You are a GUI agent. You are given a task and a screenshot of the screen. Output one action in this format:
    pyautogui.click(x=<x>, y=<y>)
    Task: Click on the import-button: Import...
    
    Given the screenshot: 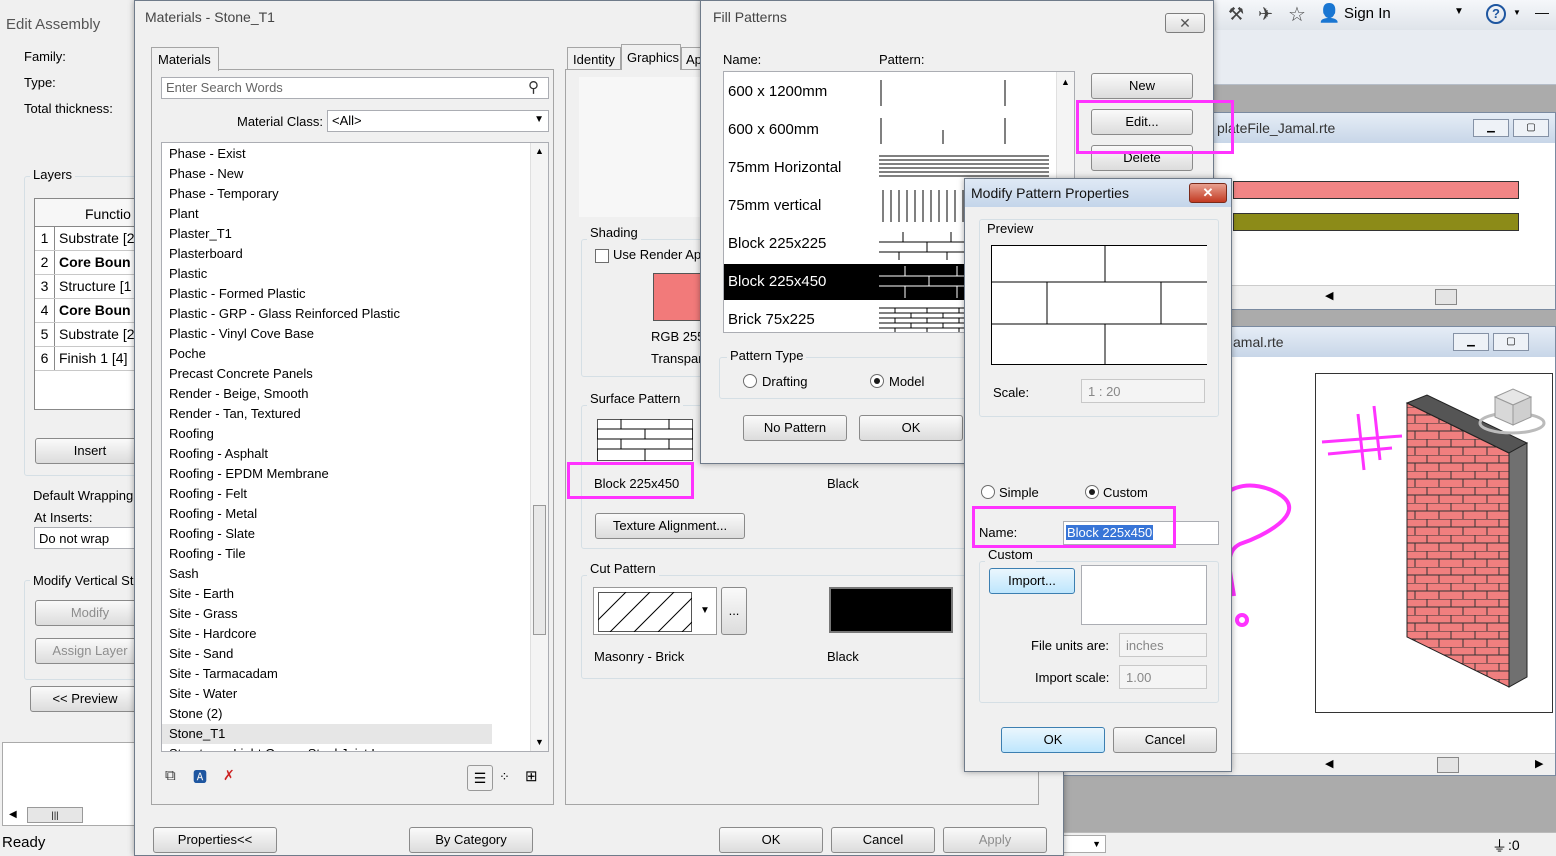 What is the action you would take?
    pyautogui.click(x=1032, y=581)
    